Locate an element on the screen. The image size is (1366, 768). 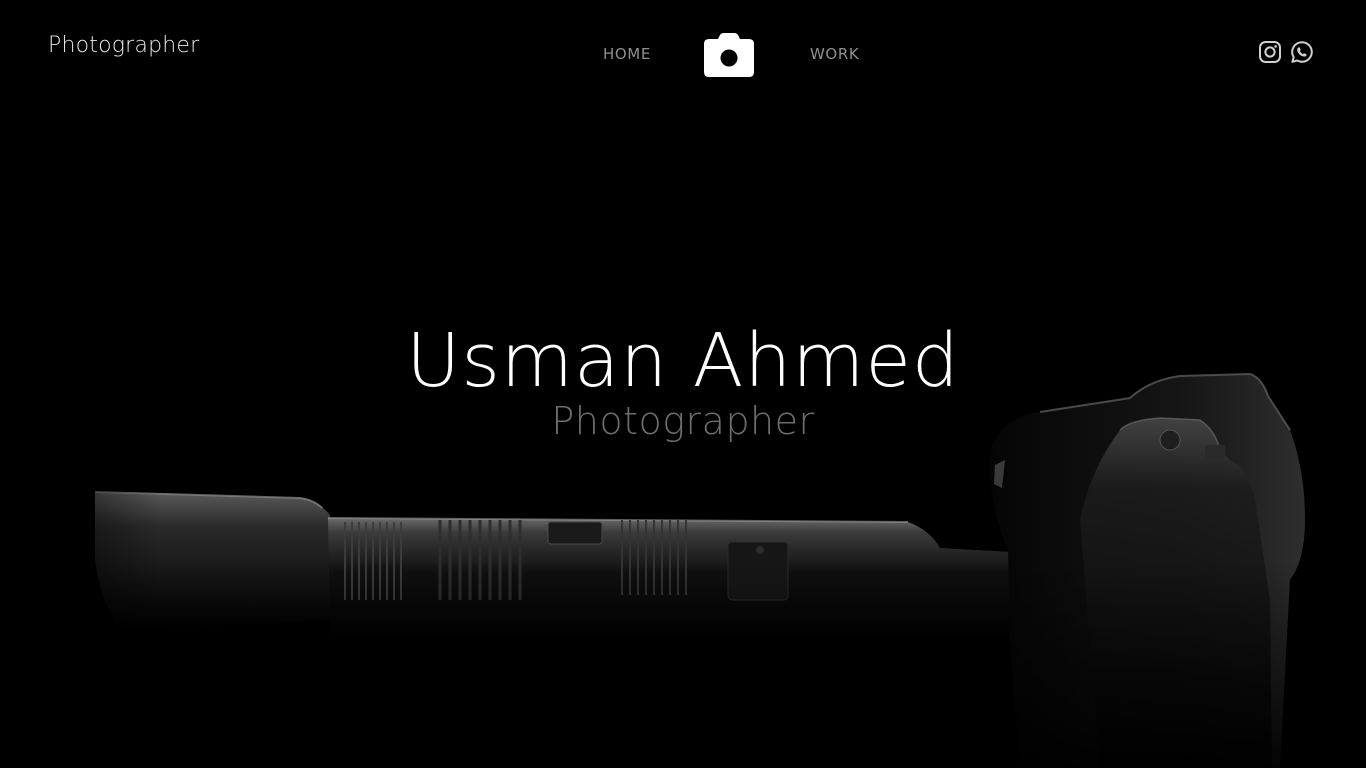
hero-subtitle: Photographer is located at coordinates (683, 421).